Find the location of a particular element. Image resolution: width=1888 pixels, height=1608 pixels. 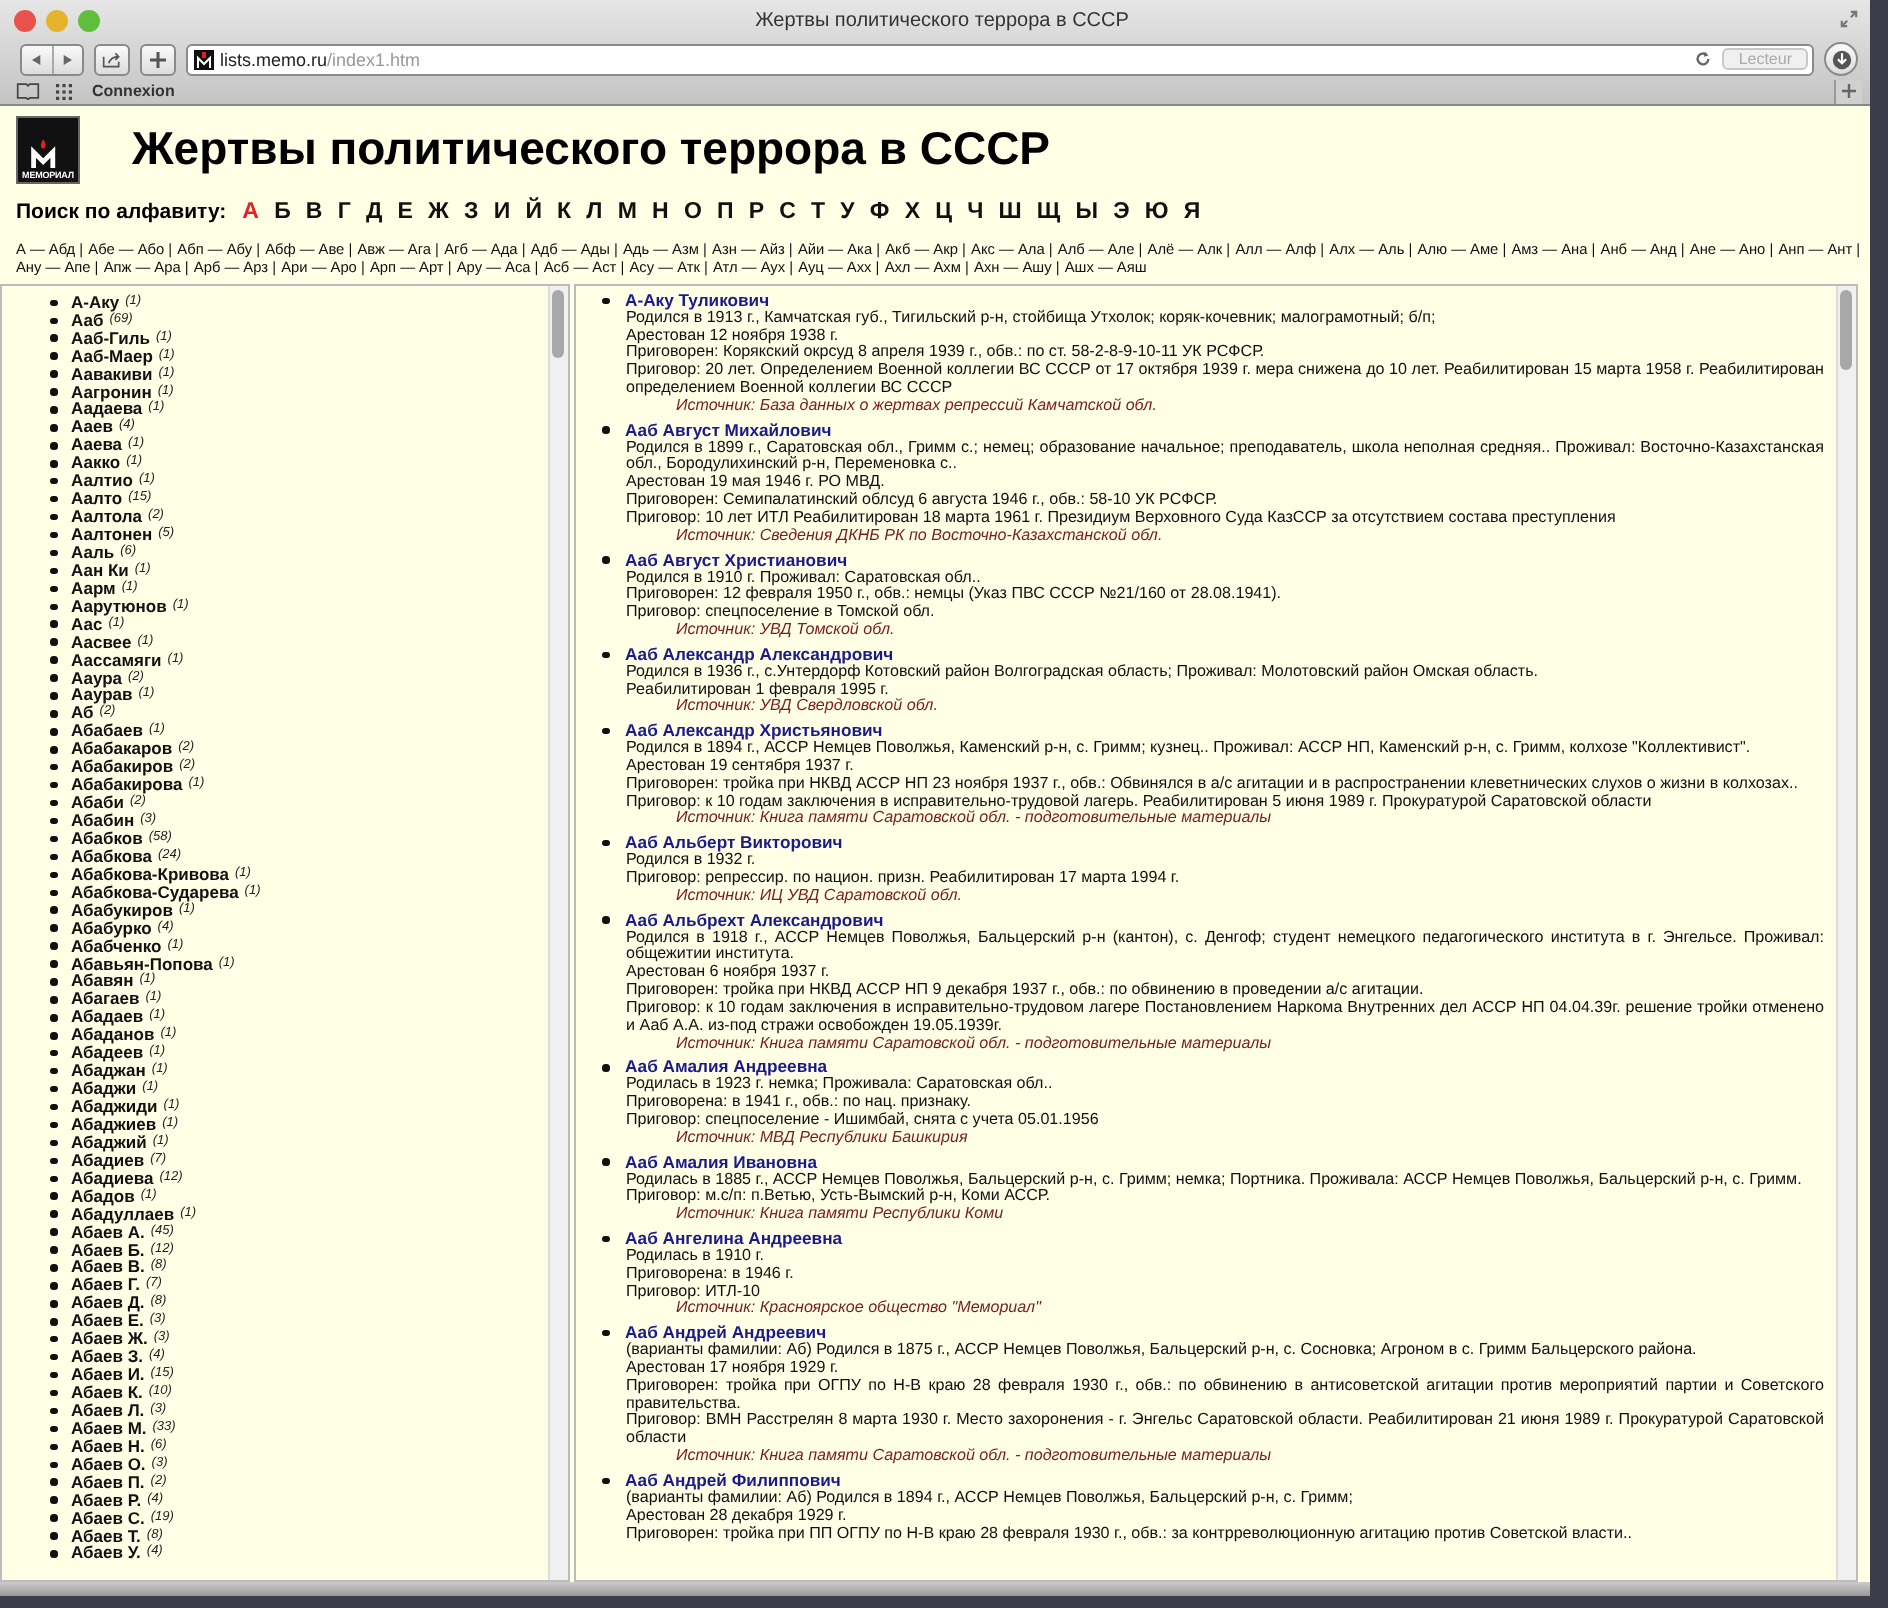

person-link: А-Аку Туликович is located at coordinates (697, 300).